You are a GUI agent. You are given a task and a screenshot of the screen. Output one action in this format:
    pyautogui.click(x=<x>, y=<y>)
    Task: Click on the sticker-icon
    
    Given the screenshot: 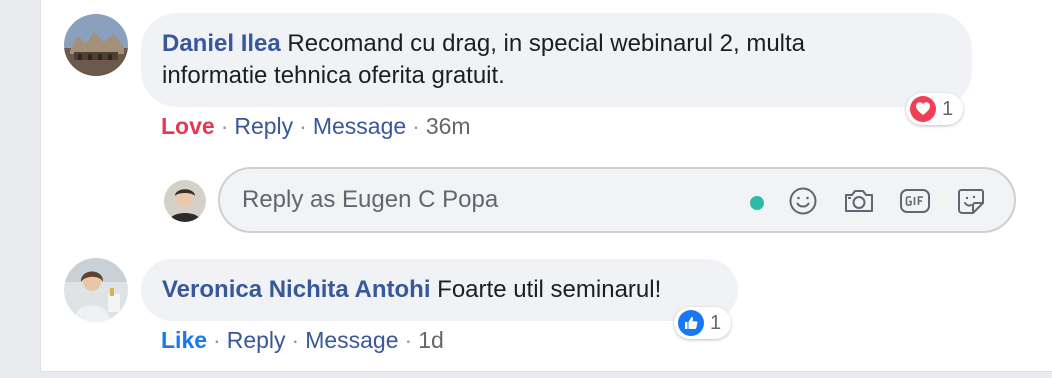 What is the action you would take?
    pyautogui.click(x=971, y=201)
    